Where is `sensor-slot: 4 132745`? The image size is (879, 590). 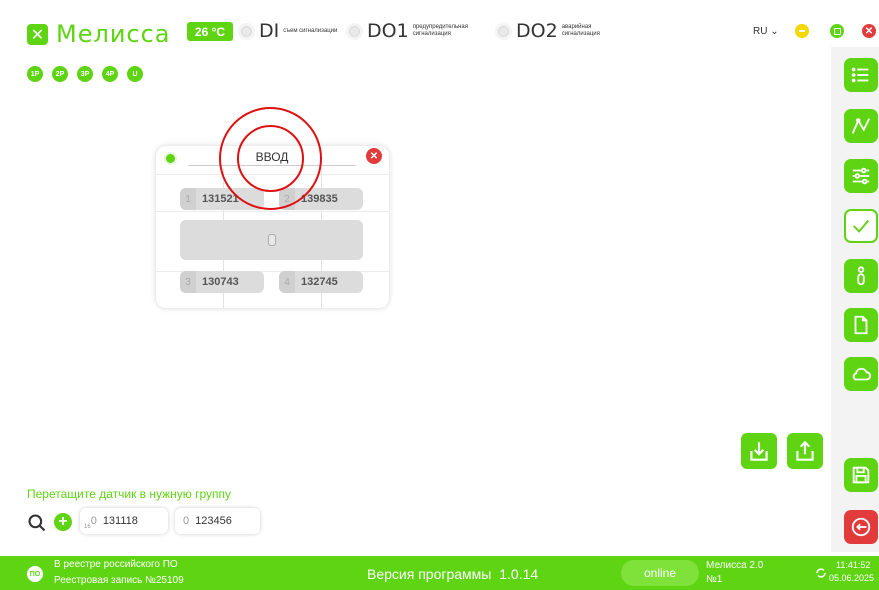 sensor-slot: 4 132745 is located at coordinates (321, 282).